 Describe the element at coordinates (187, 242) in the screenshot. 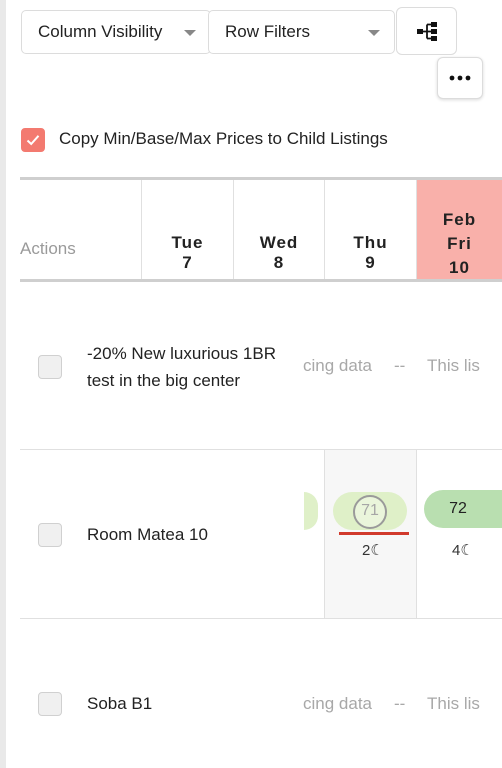

I see `weekday-label: Tue` at that location.